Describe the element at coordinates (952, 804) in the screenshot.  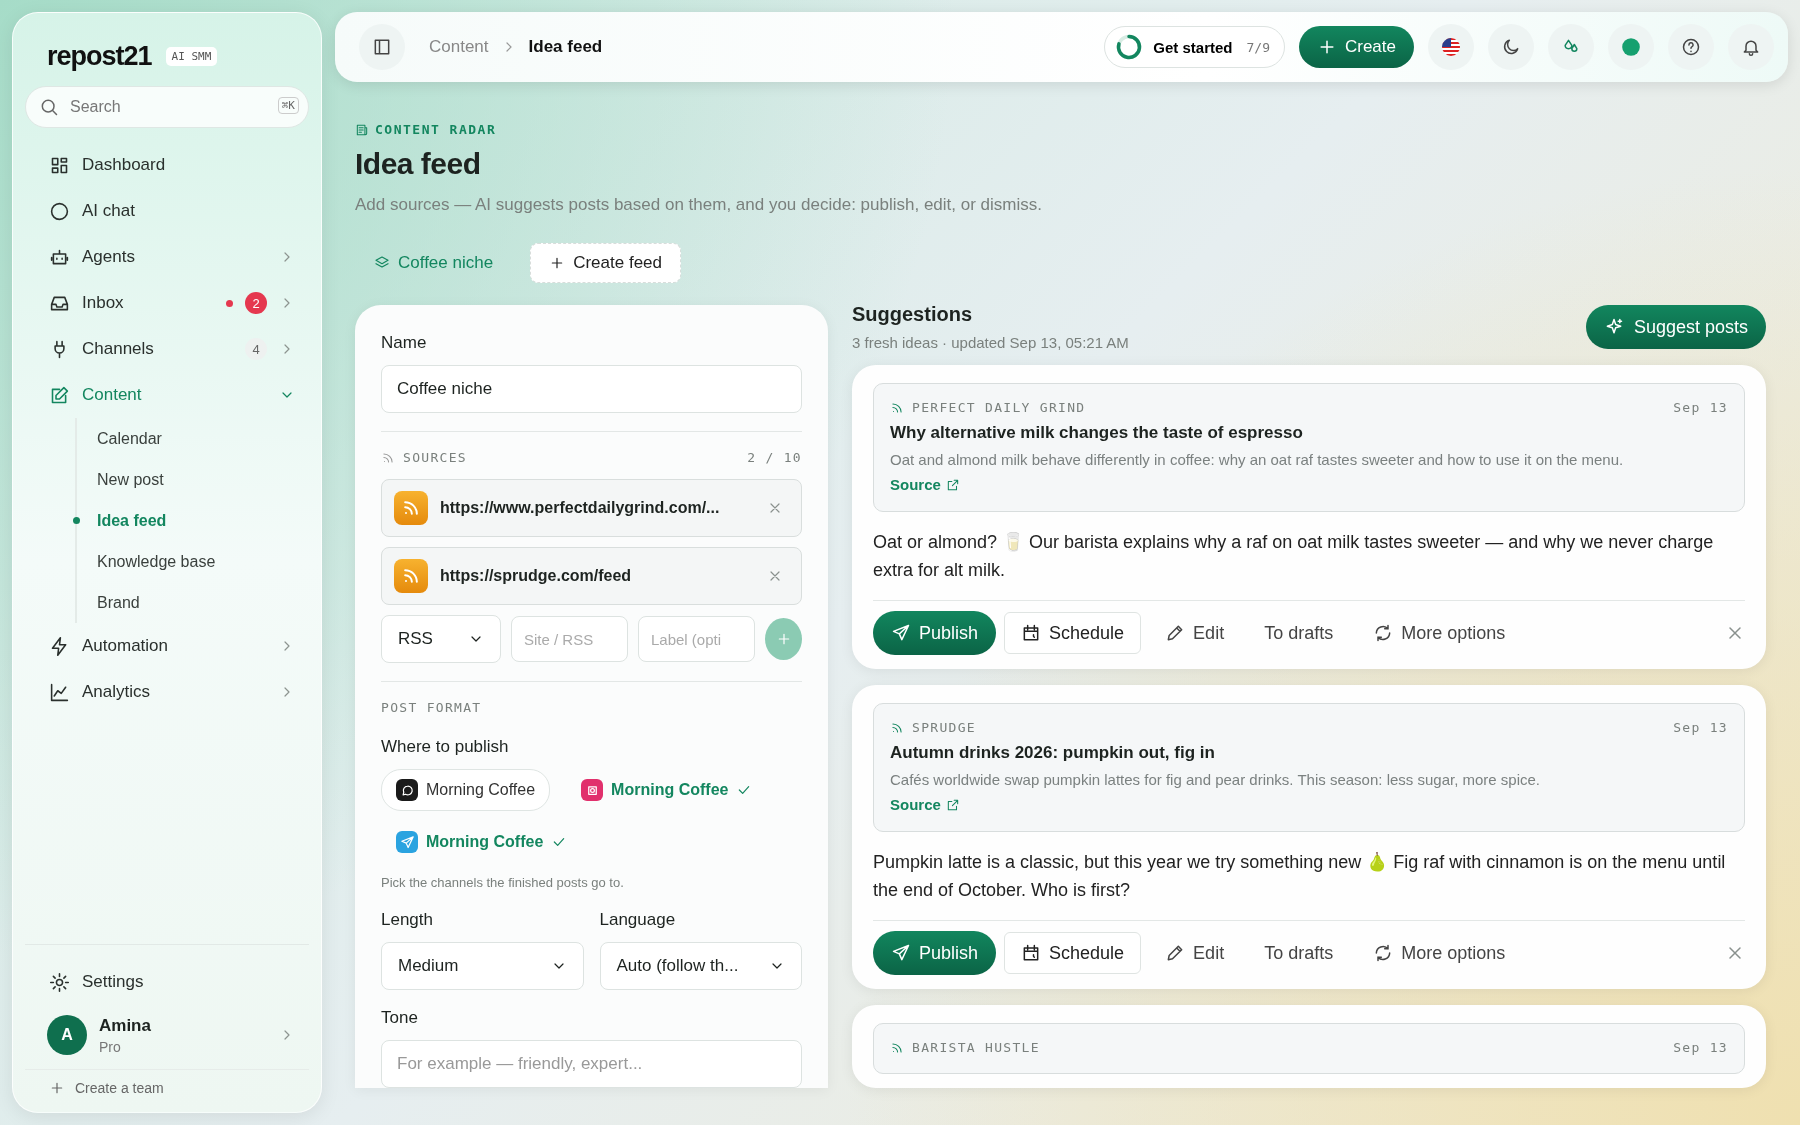
I see `external-link-icon` at that location.